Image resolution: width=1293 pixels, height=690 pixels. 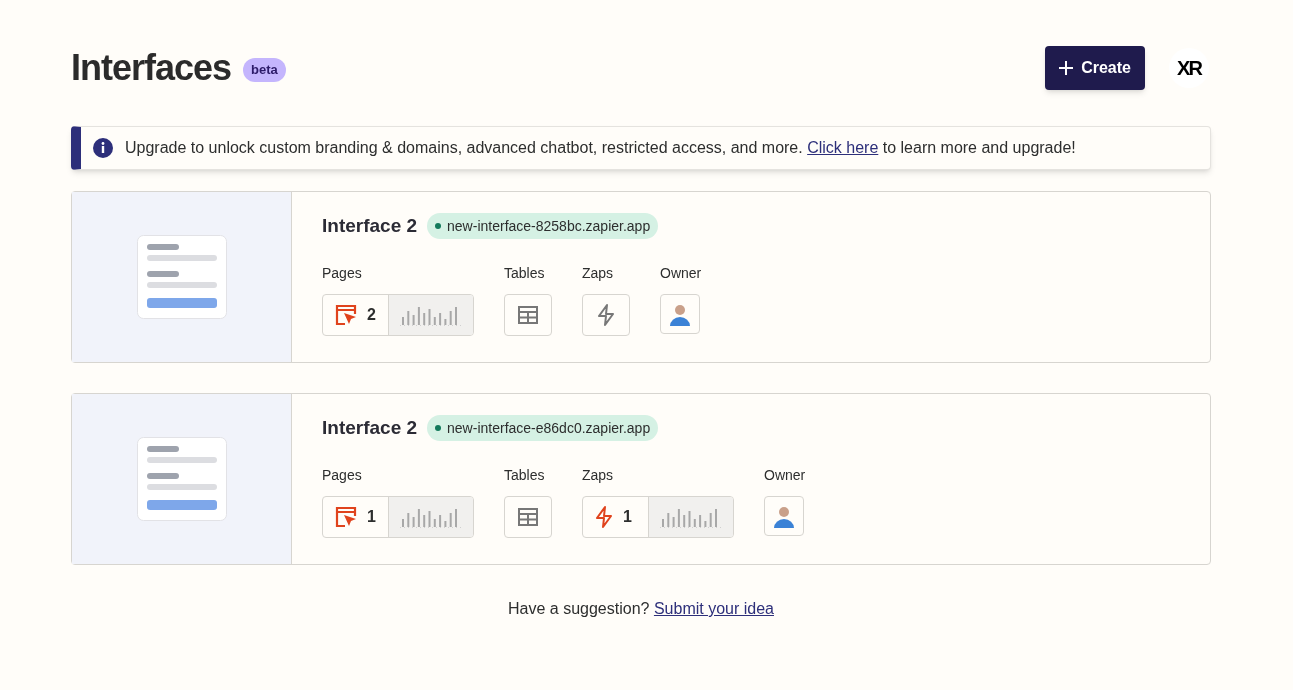 I want to click on count-text: 2, so click(x=371, y=314).